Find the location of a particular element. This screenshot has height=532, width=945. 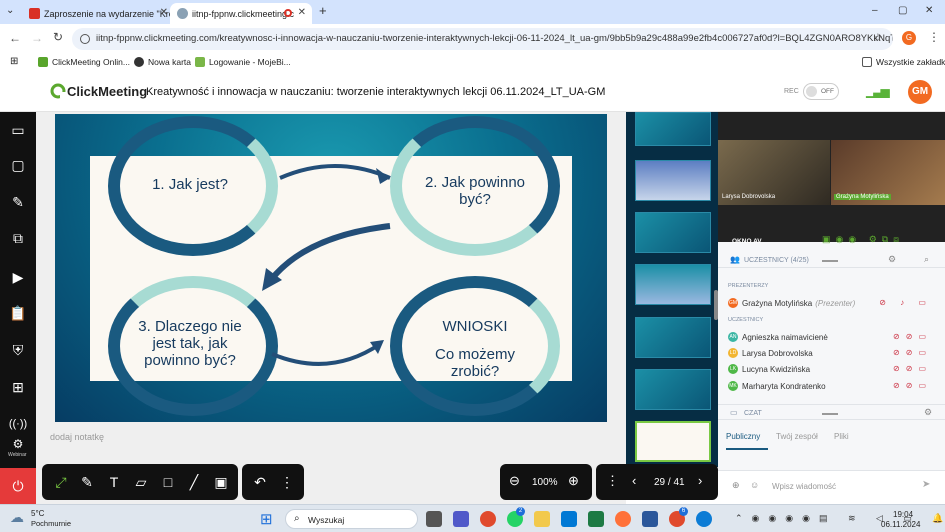

participant-row: LK Lucyna Kwidzińska ⊘⊘▭ is located at coordinates (833, 369).